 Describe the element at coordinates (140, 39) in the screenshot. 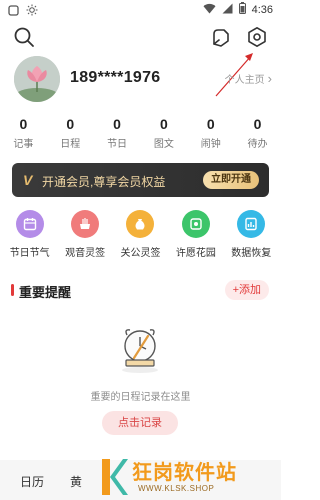

I see `top-bar` at that location.